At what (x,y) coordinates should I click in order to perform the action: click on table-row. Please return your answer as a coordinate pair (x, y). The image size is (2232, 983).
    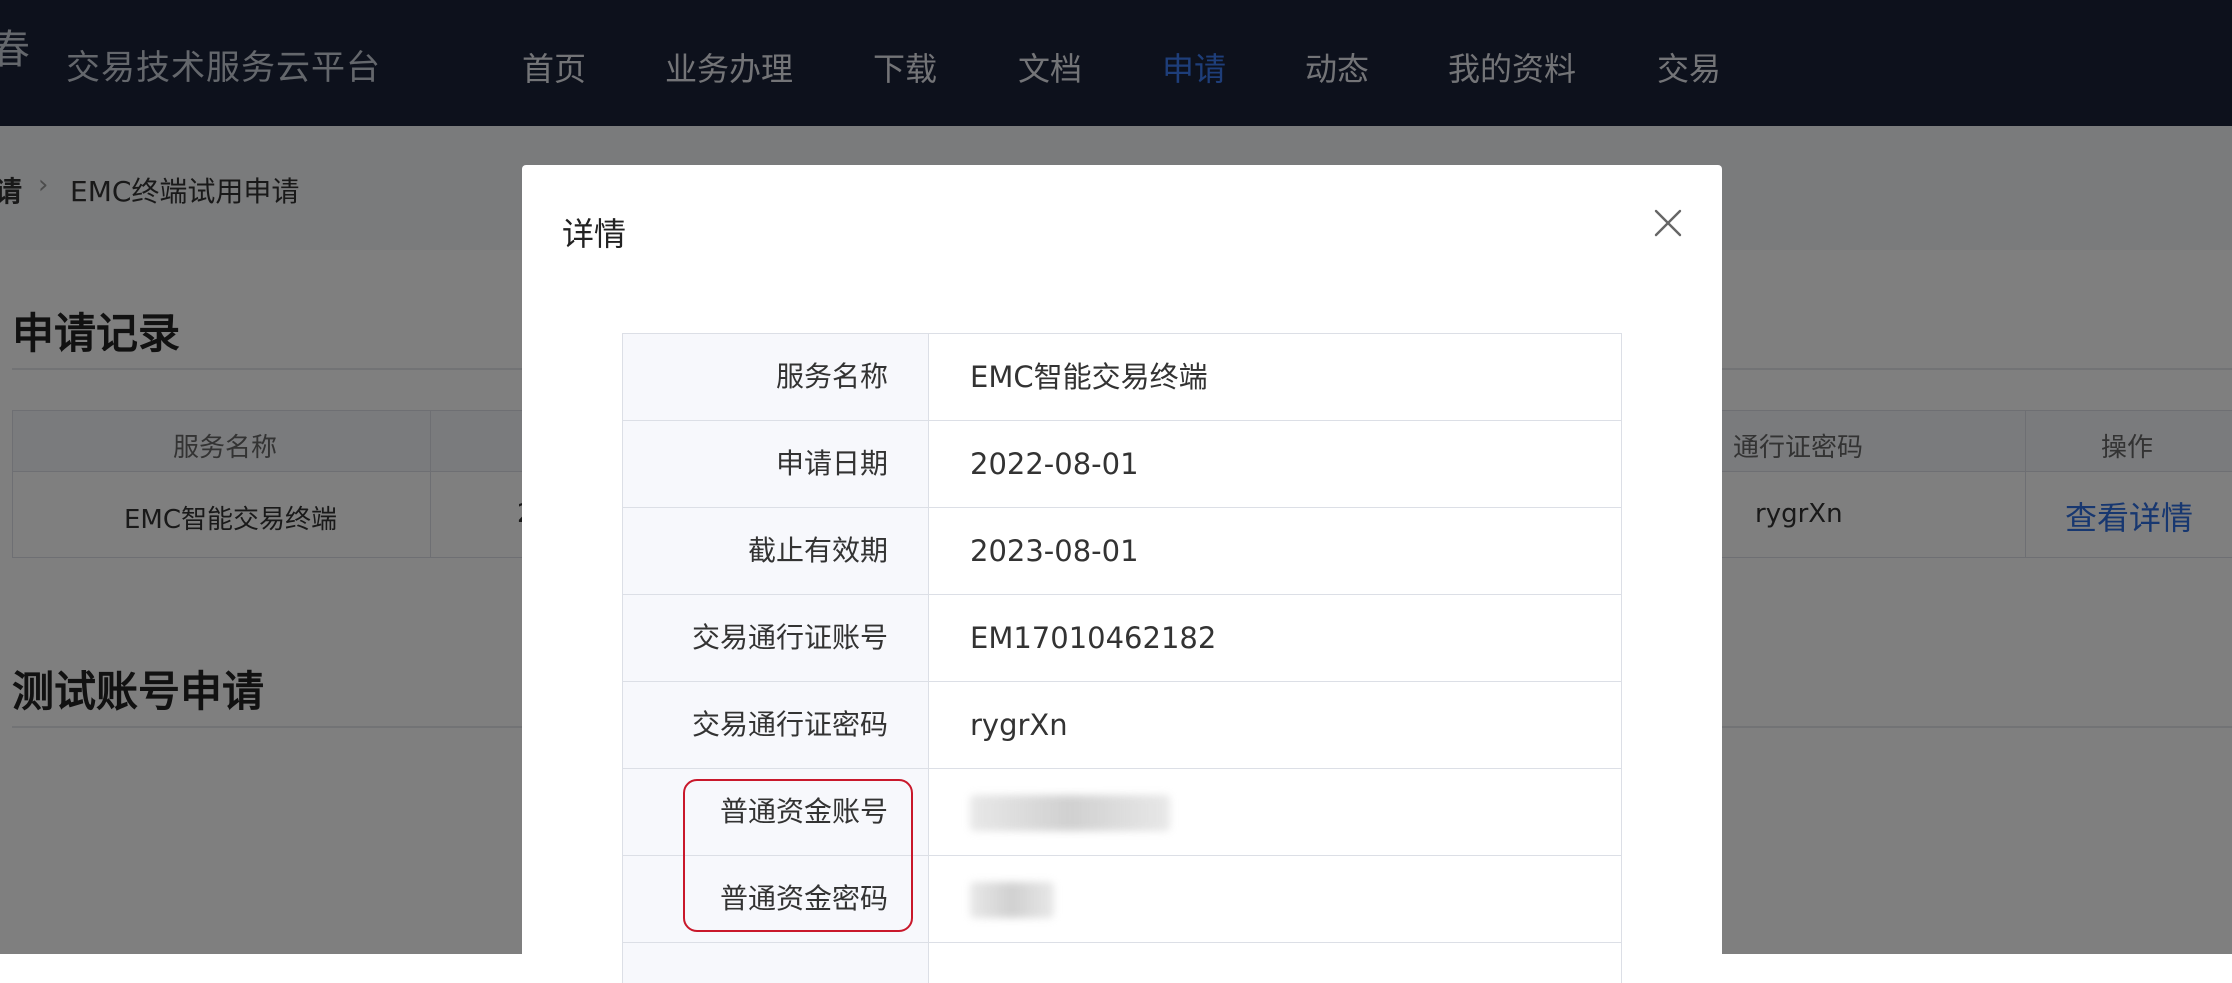
    Looking at the image, I should click on (1122, 963).